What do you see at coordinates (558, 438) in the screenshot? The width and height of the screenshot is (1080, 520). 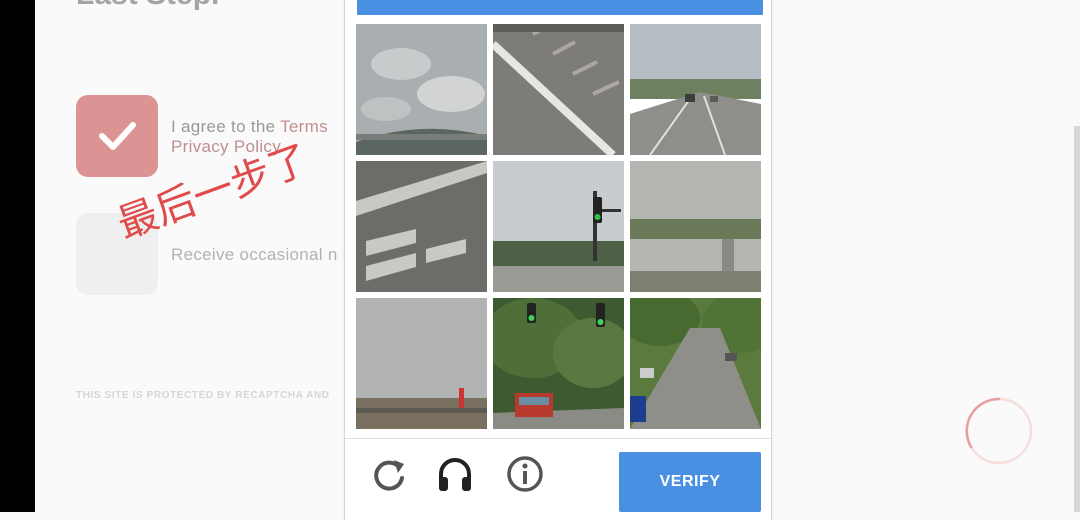 I see `footer-divider` at bounding box center [558, 438].